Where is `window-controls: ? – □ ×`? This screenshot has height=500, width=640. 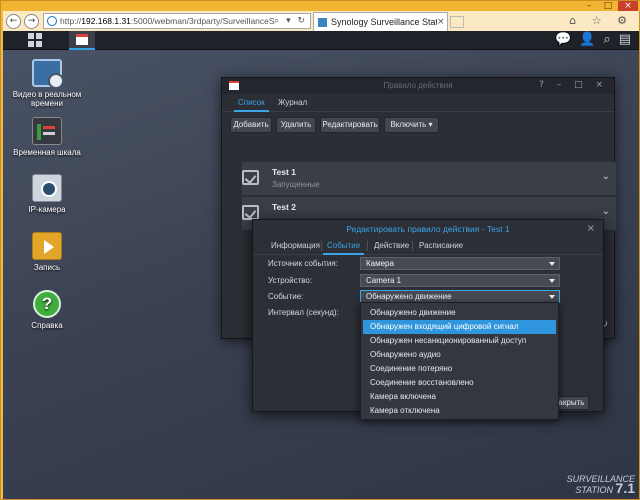 window-controls: ? – □ × is located at coordinates (573, 85).